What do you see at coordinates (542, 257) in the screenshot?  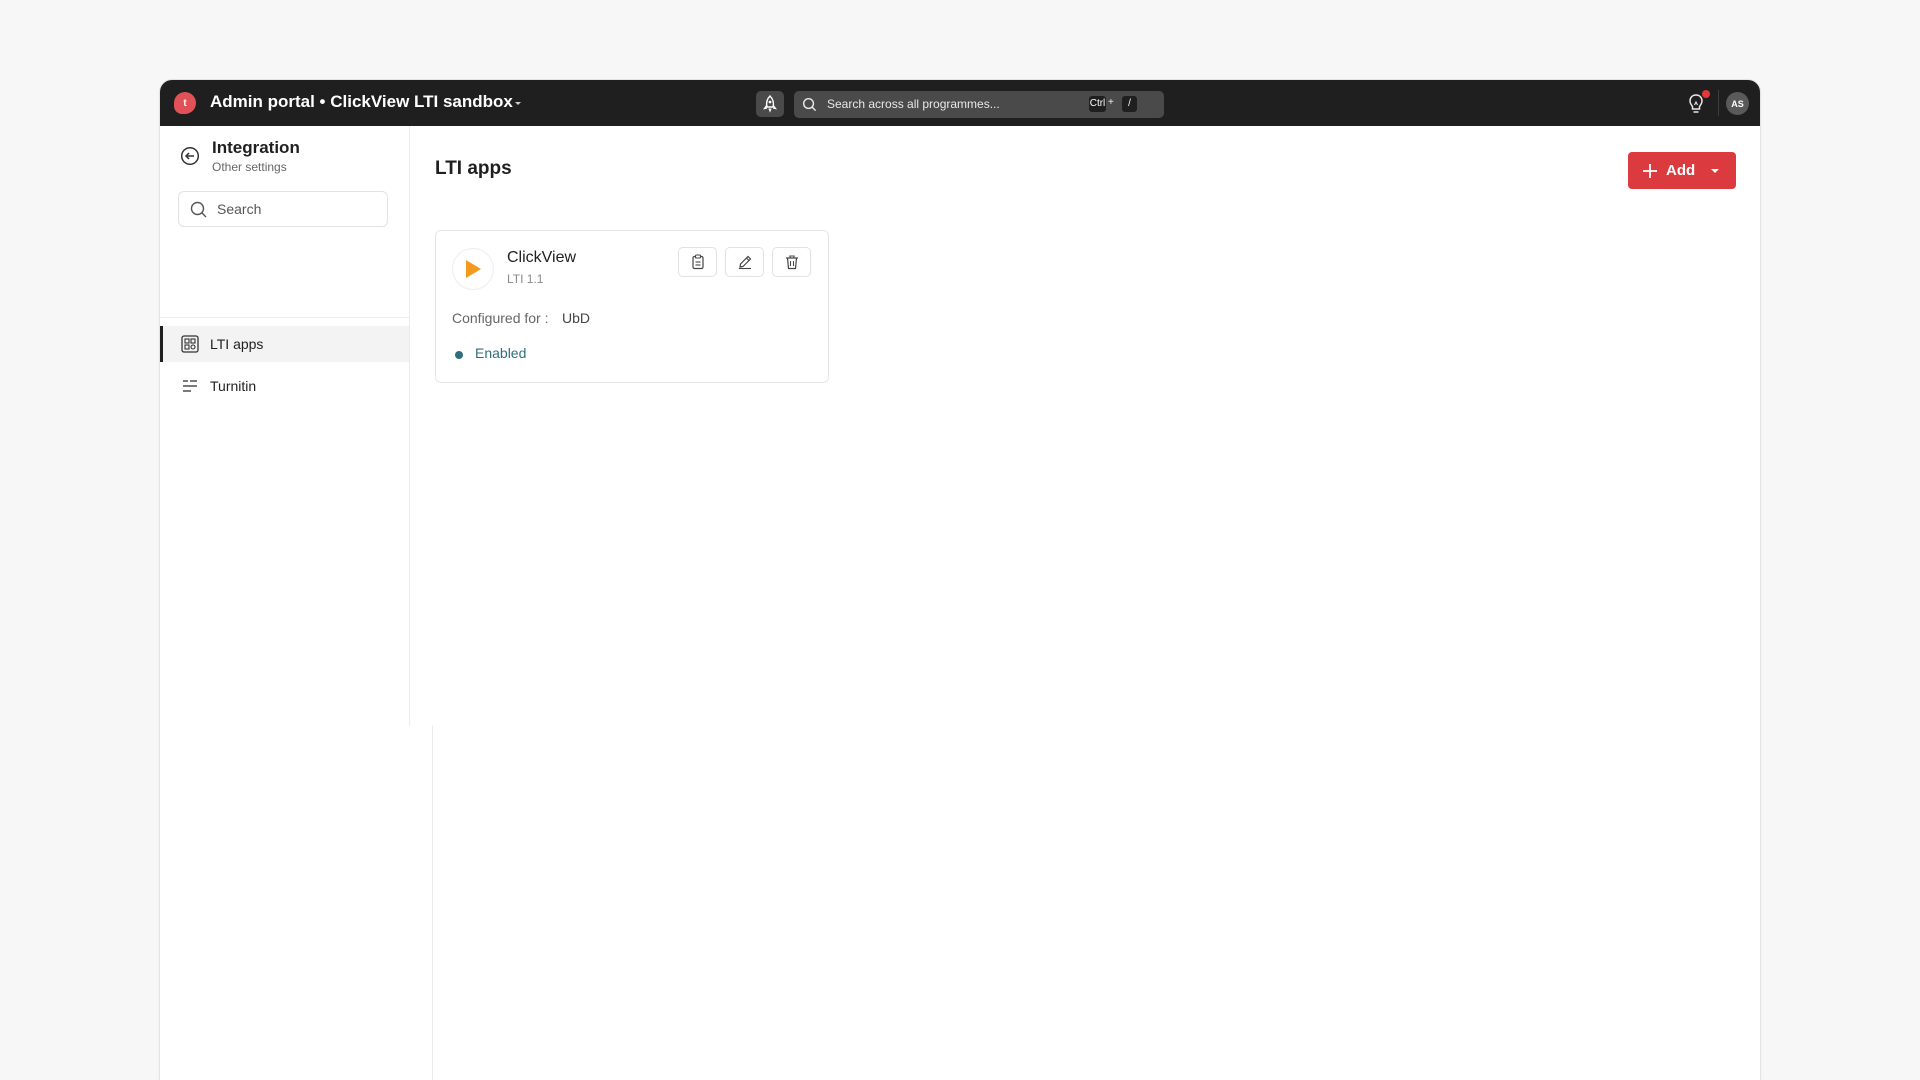 I see `app-name: ClickView` at bounding box center [542, 257].